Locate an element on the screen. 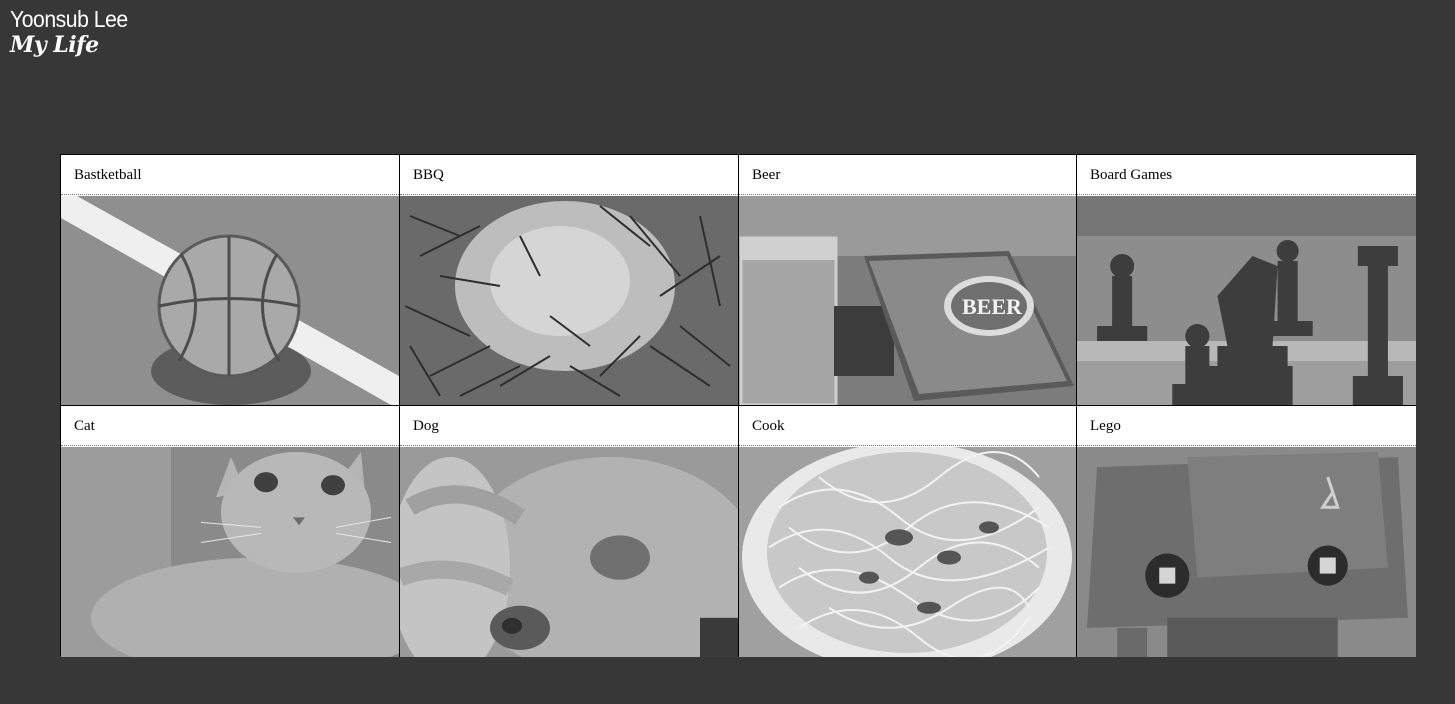 This screenshot has height=704, width=1455. card-title: Cook is located at coordinates (907, 426).